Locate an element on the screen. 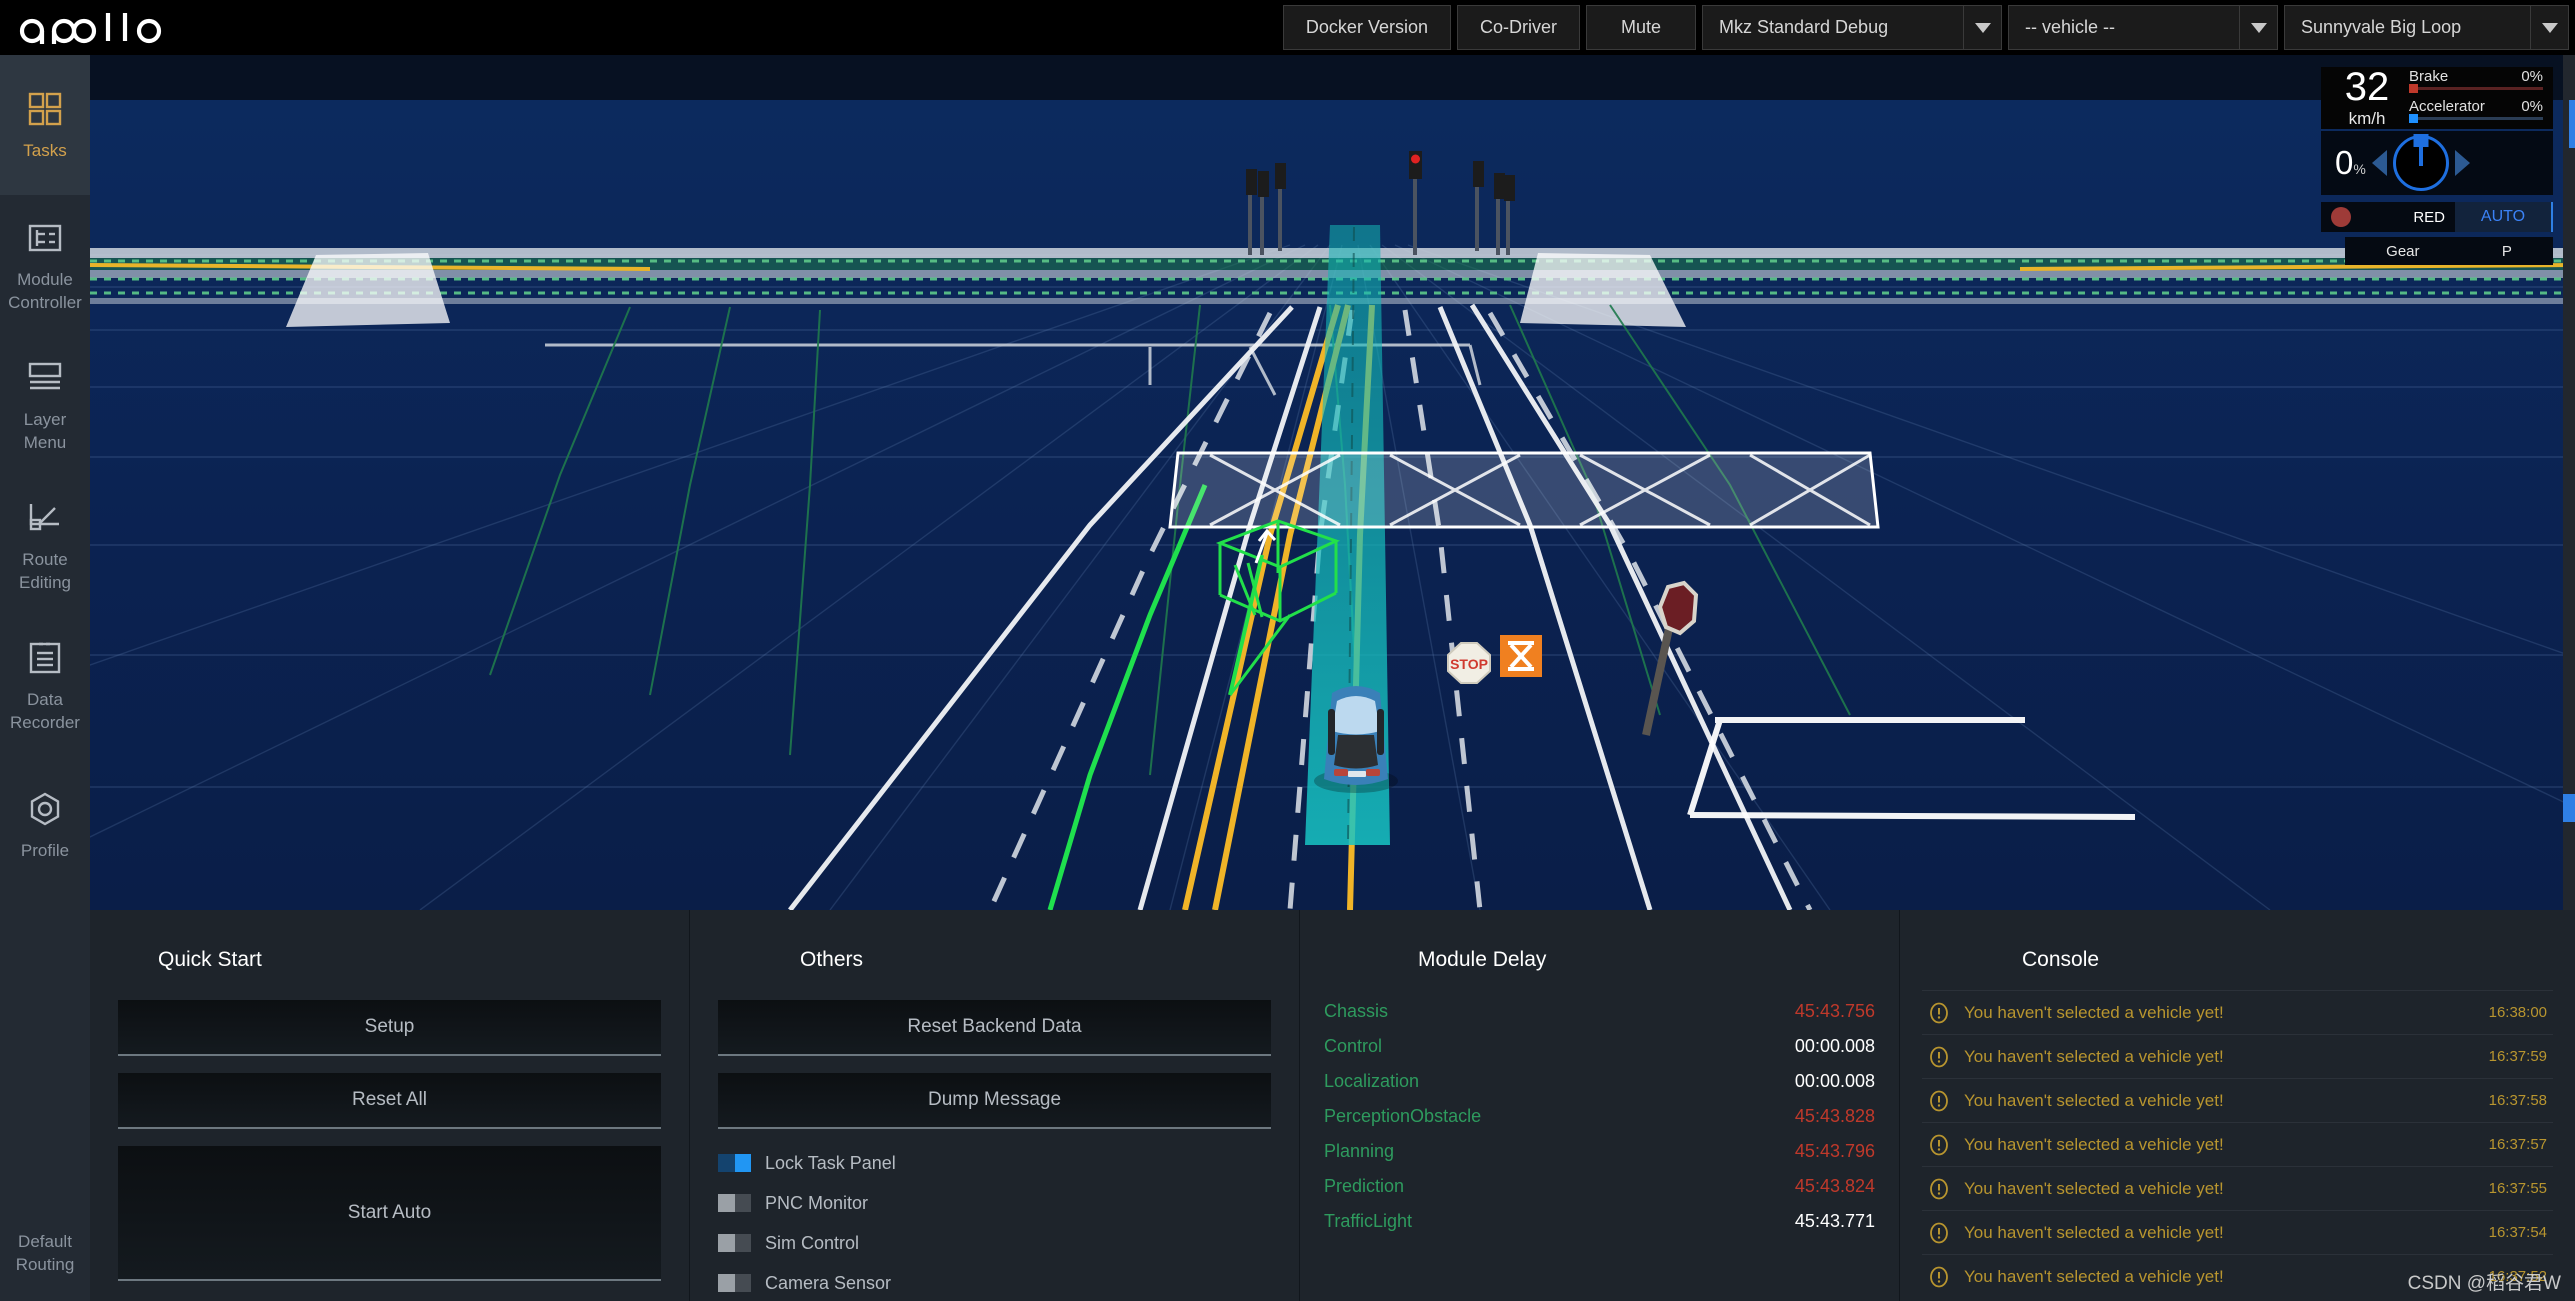 The image size is (2575, 1301). driving-mode-badge: AUTO is located at coordinates (2504, 217).